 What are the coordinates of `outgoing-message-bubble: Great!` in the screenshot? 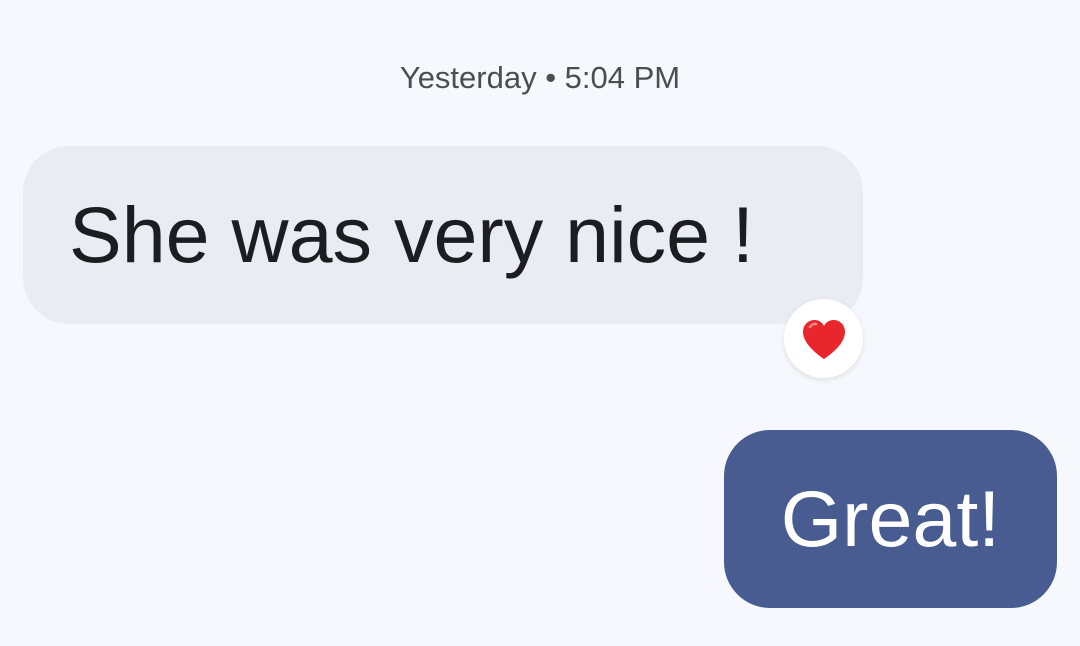 It's located at (890, 519).